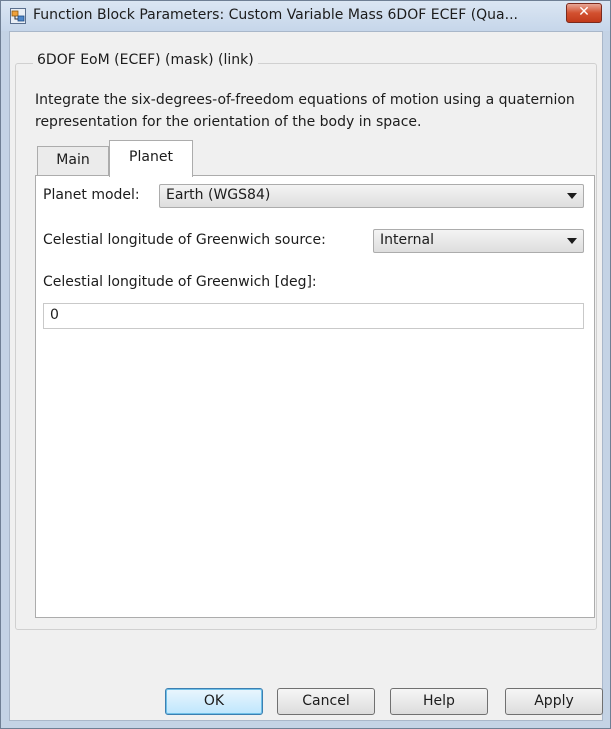 This screenshot has width=611, height=729. I want to click on simulink-block-icon, so click(18, 16).